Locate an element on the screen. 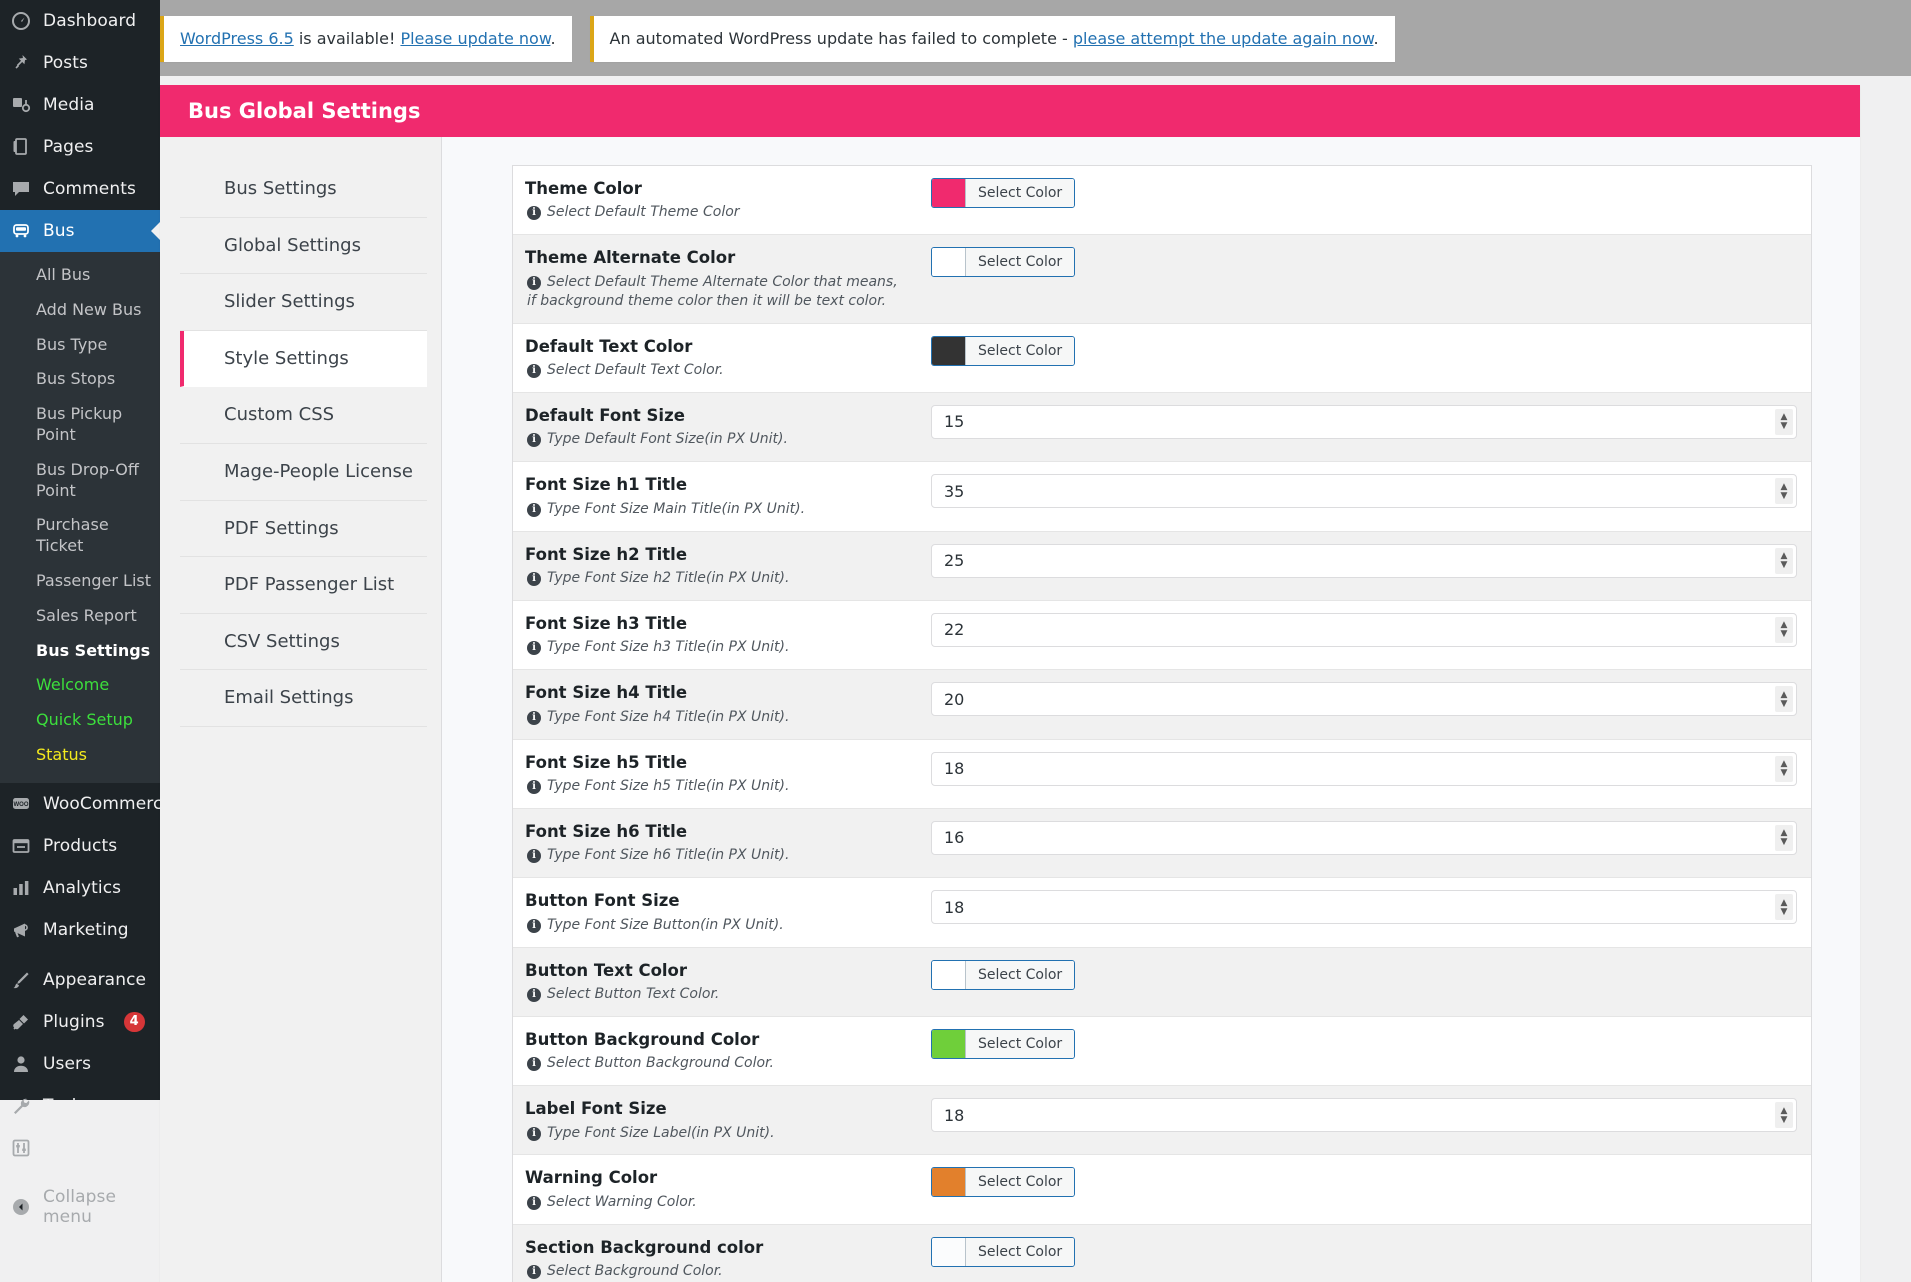  setting-field-cell: ▲▼ is located at coordinates (1367, 1115).